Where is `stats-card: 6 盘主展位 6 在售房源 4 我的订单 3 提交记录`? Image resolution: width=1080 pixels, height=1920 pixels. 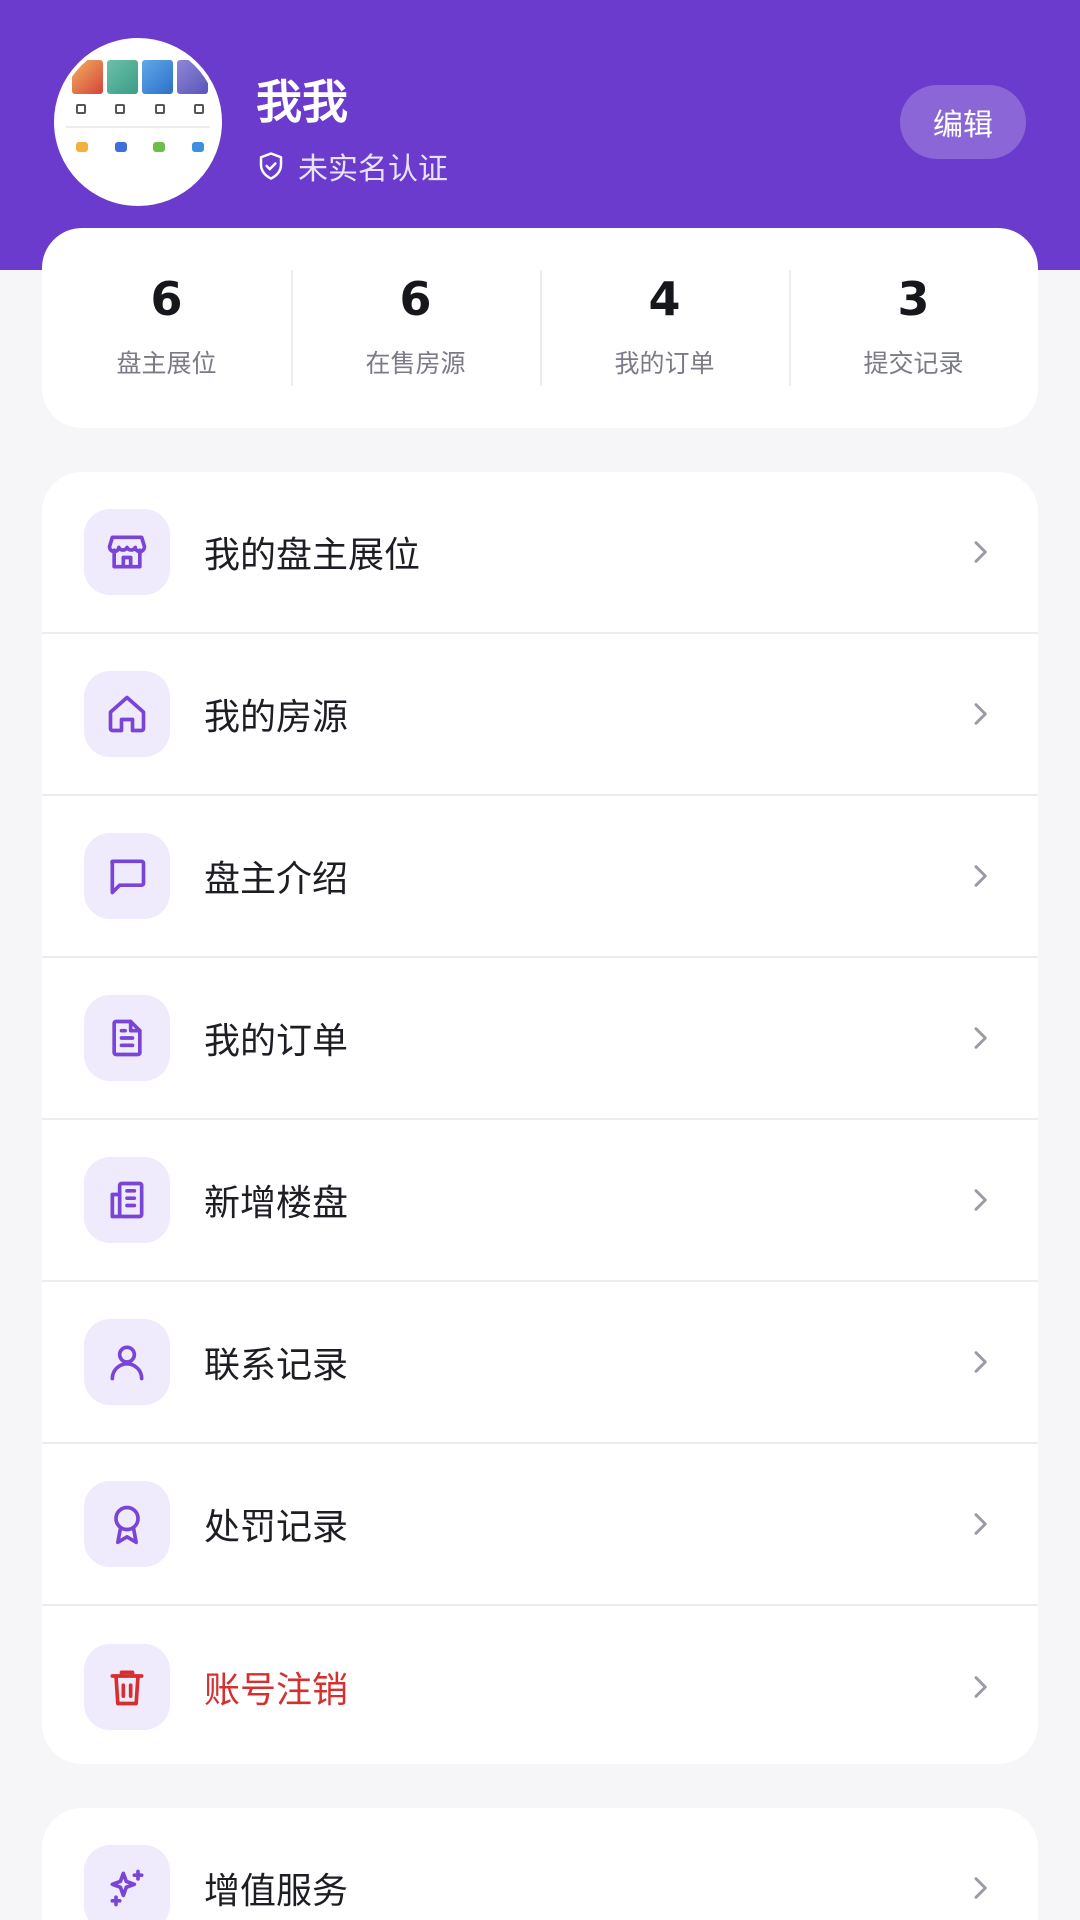
stats-card: 6 盘主展位 6 在售房源 4 我的订单 3 提交记录 is located at coordinates (540, 328).